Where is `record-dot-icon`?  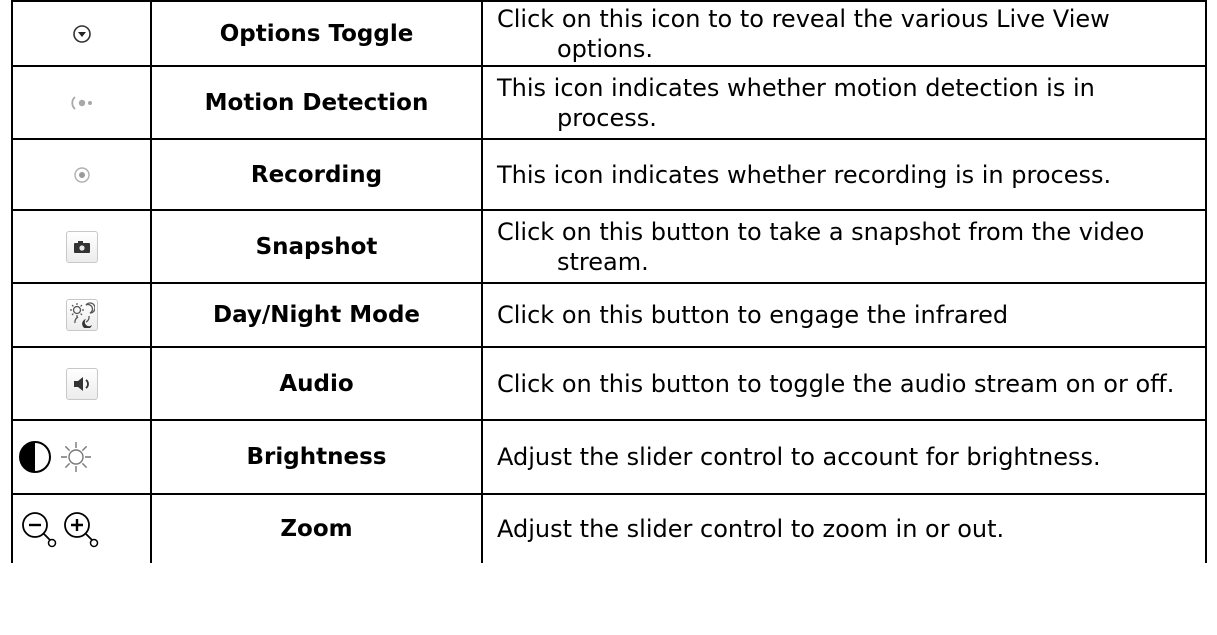
record-dot-icon is located at coordinates (82, 175).